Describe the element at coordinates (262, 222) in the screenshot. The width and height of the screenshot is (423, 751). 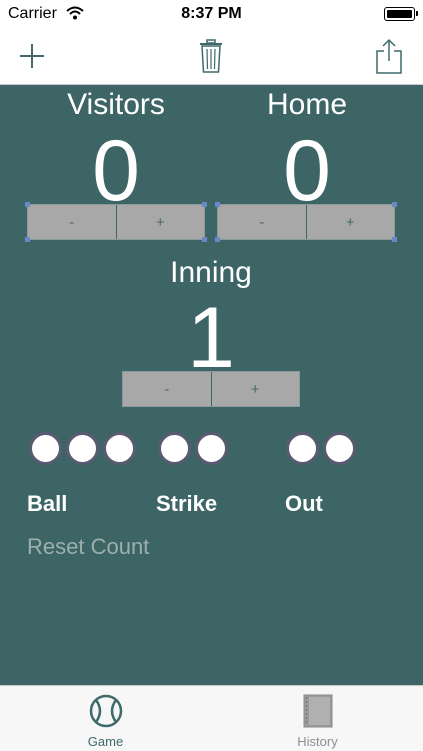
I see `home-decrement-button: -` at that location.